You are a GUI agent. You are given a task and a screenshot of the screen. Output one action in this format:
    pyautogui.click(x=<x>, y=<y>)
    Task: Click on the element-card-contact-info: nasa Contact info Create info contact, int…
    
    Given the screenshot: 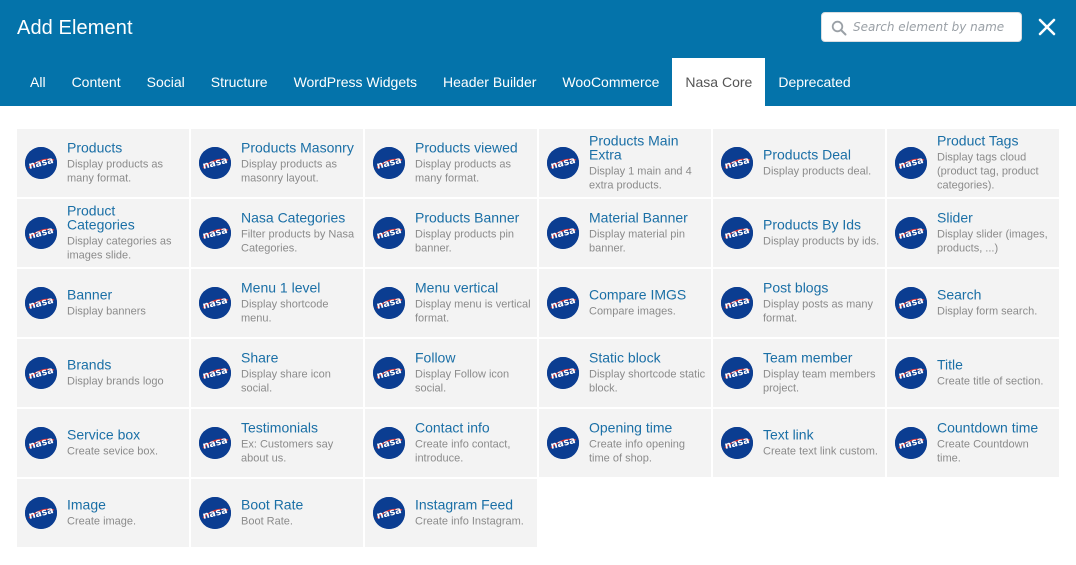 What is the action you would take?
    pyautogui.click(x=451, y=443)
    